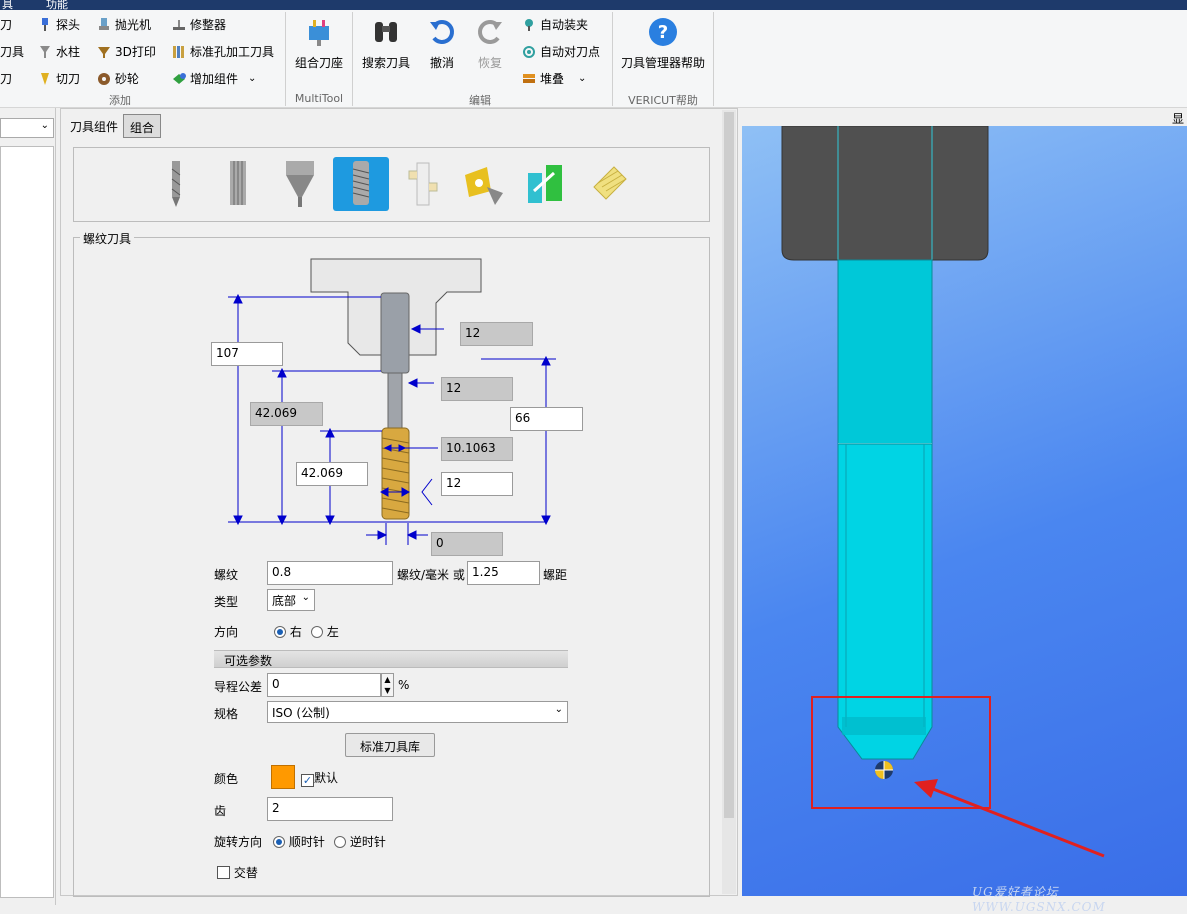 The height and width of the screenshot is (914, 1187). Describe the element at coordinates (223, 872) in the screenshot. I see `checkbox-icon` at that location.